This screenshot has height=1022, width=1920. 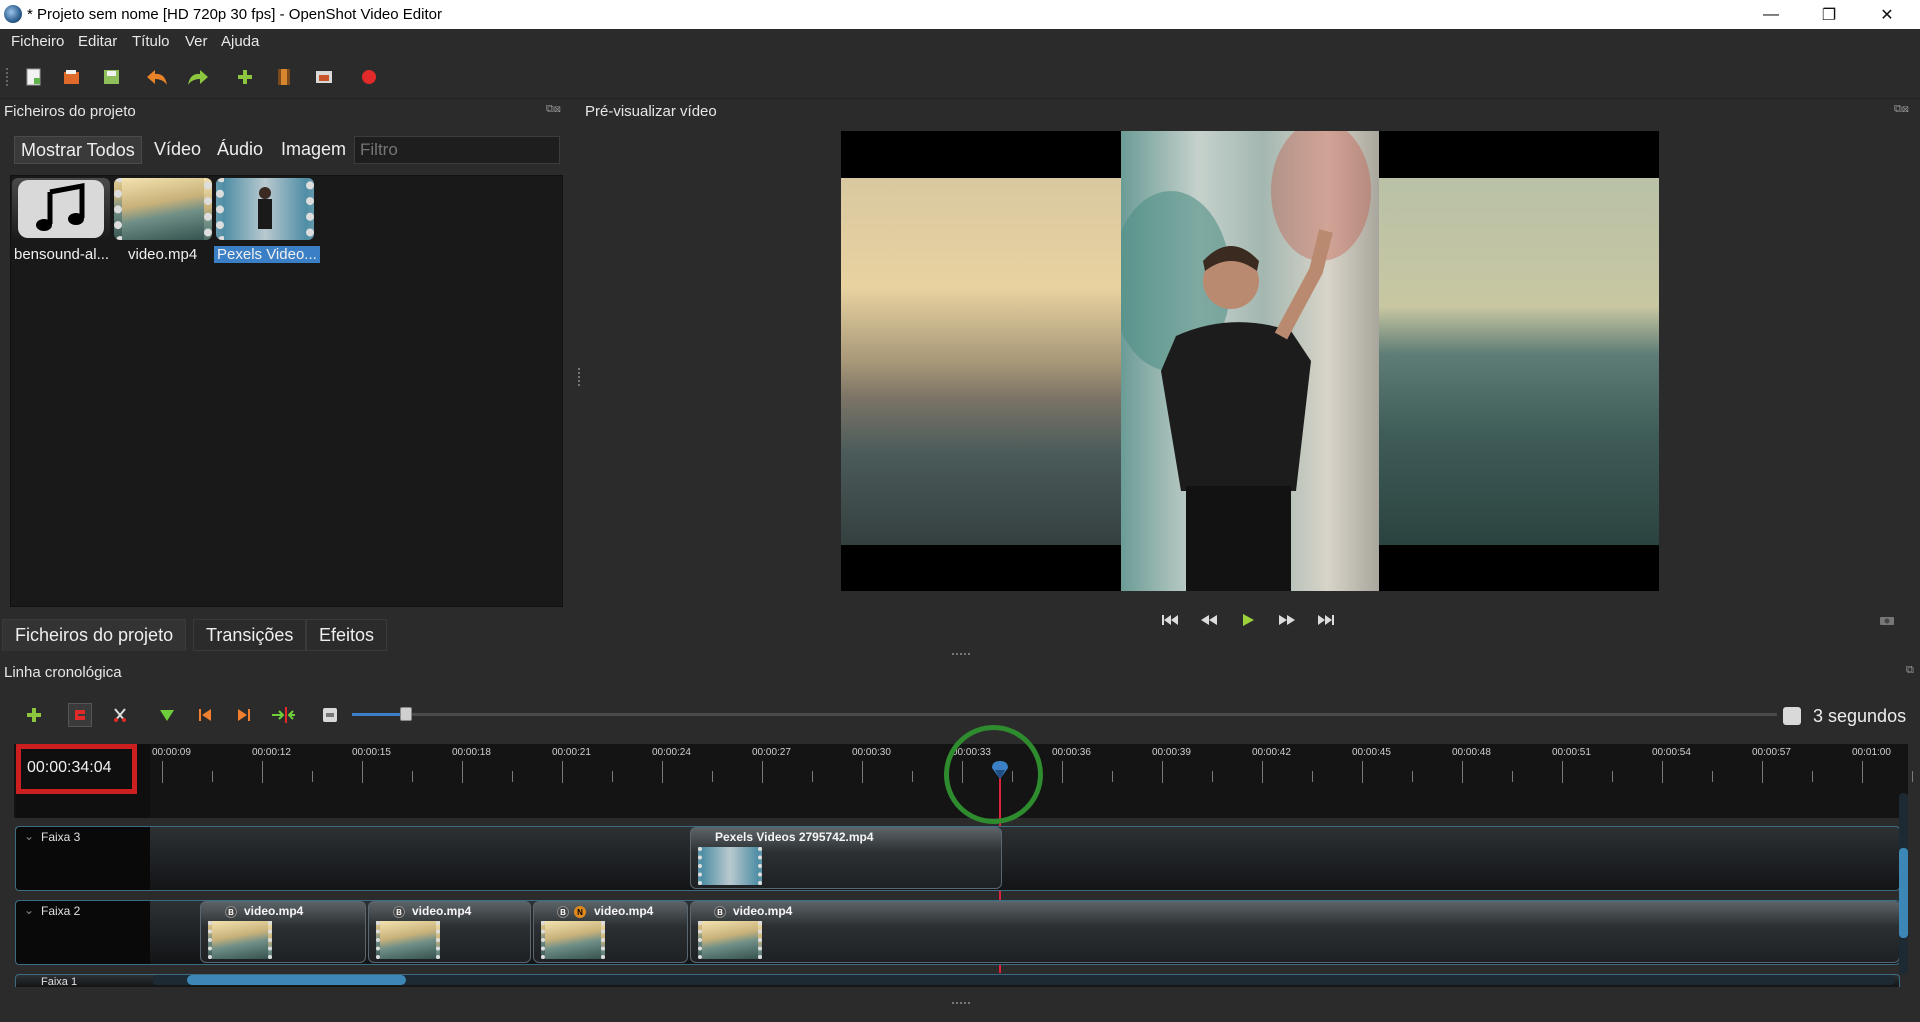 I want to click on ruler-label: 00:00:51, so click(x=1571, y=752).